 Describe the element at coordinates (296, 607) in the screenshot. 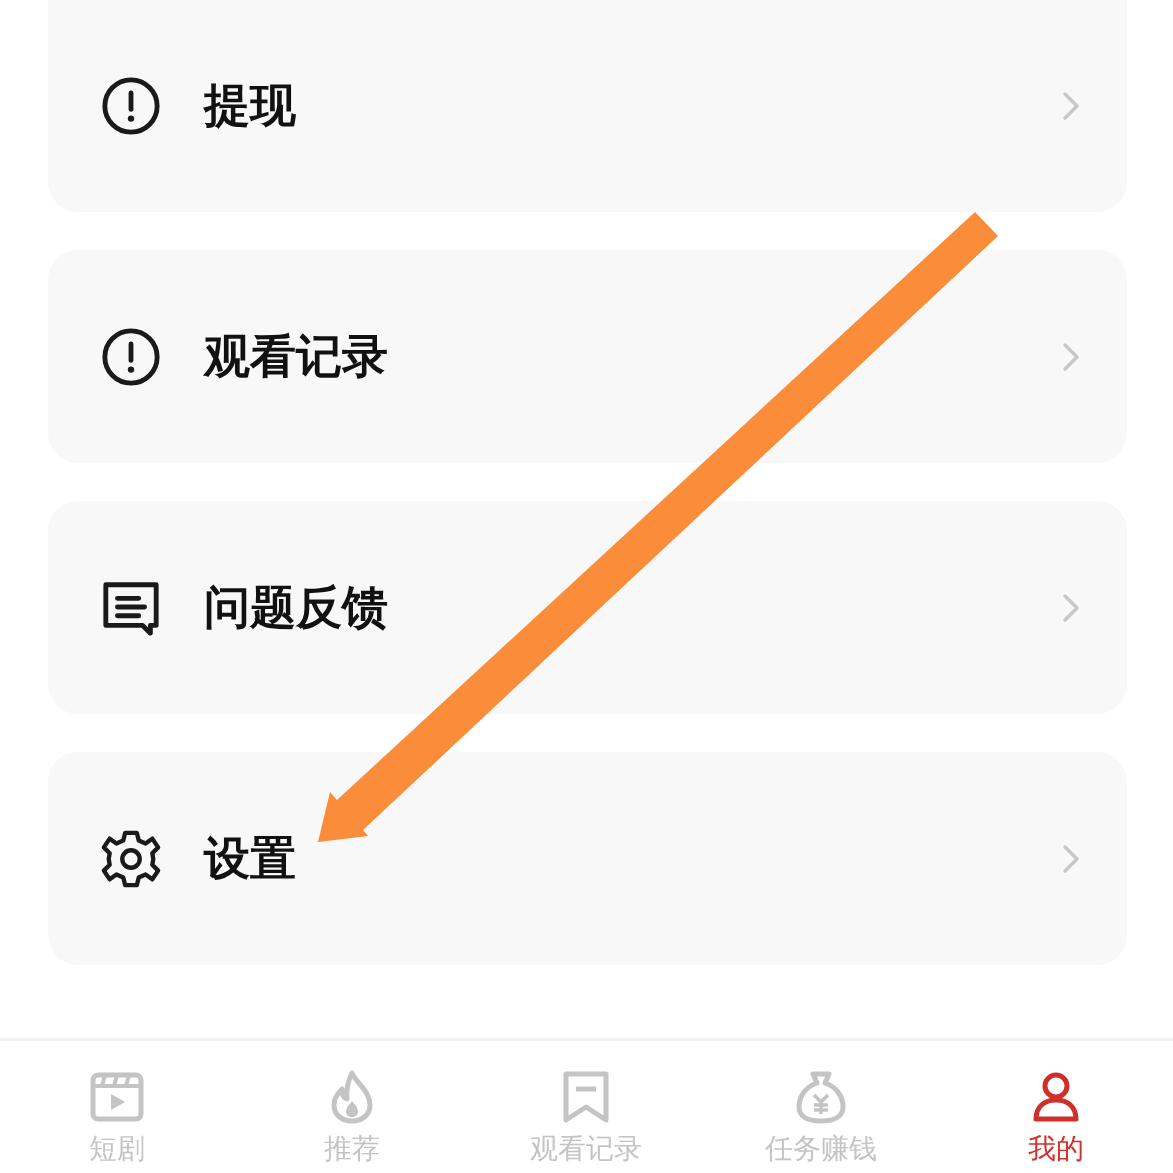

I see `menu-label: 问题反馈` at that location.